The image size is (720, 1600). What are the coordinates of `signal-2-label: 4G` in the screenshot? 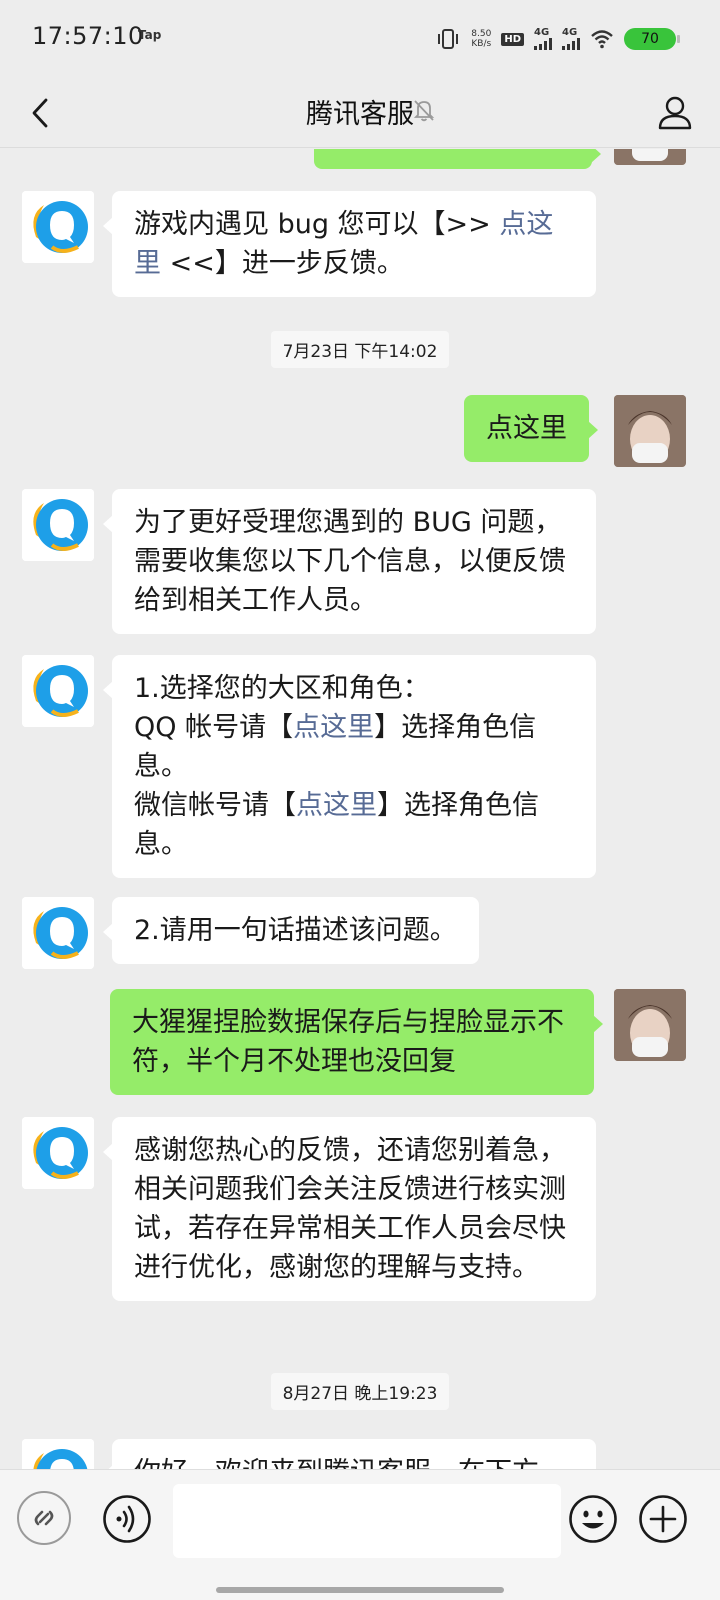 It's located at (570, 32).